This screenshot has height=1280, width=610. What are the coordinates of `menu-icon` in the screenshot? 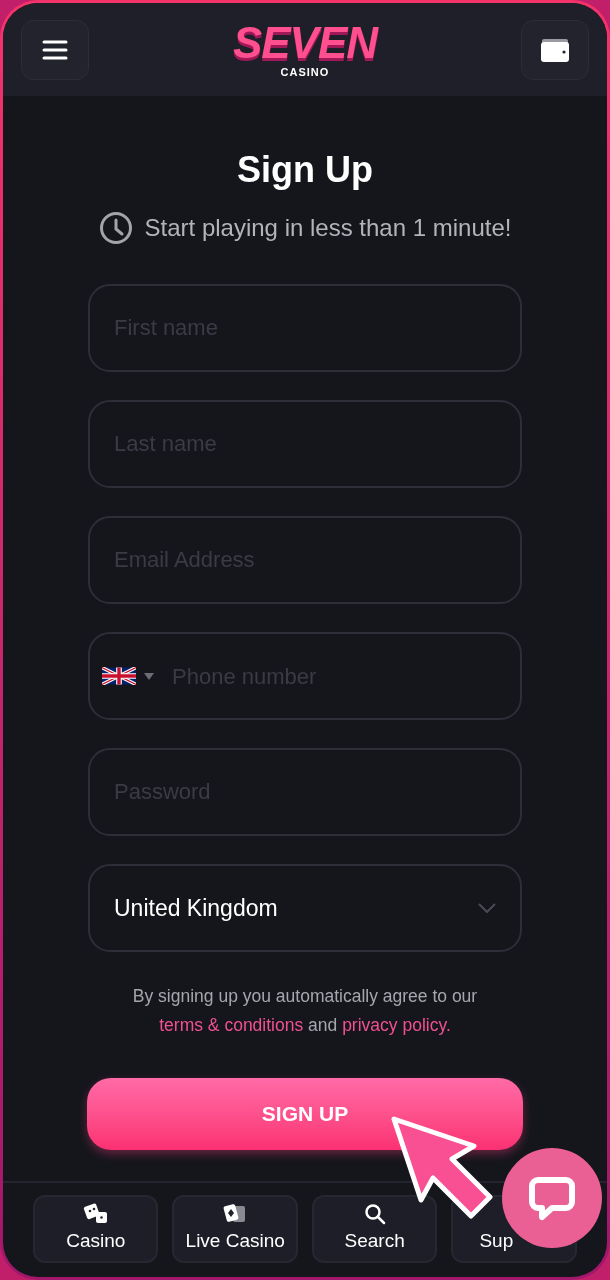 It's located at (55, 49).